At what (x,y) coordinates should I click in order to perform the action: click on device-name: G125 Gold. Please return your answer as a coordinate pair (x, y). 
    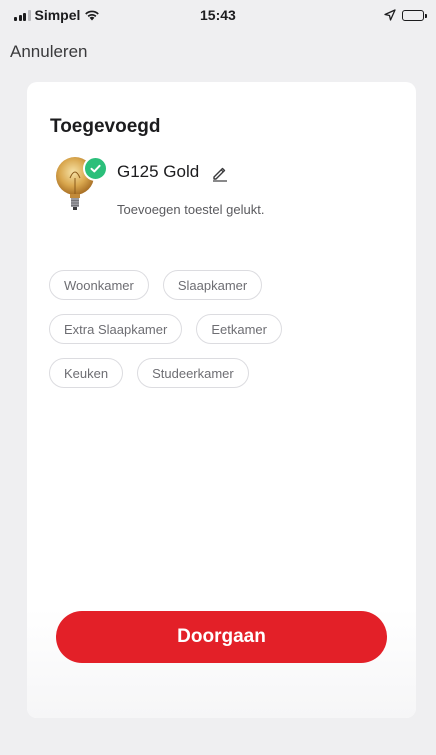
    Looking at the image, I should click on (158, 171).